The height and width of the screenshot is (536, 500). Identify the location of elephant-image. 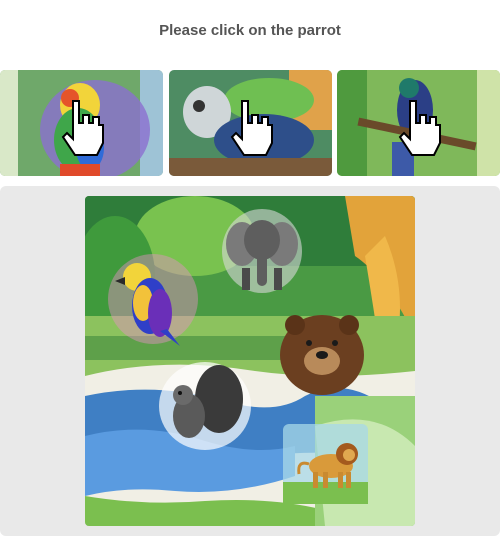
(262, 251).